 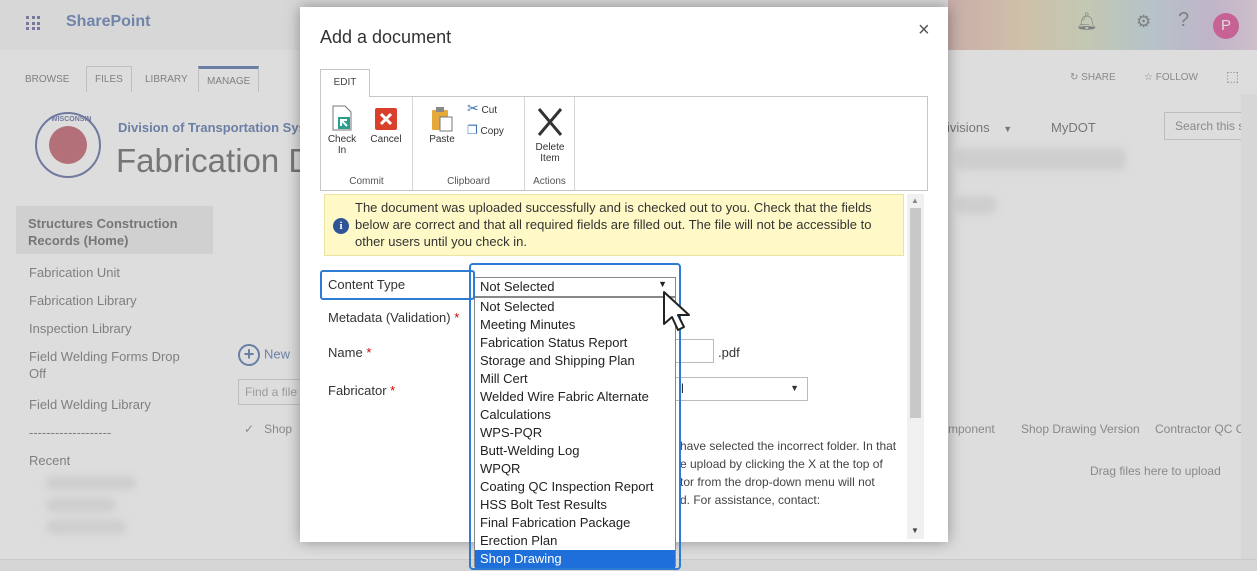 I want to click on copy-icon: ❐, so click(x=472, y=130).